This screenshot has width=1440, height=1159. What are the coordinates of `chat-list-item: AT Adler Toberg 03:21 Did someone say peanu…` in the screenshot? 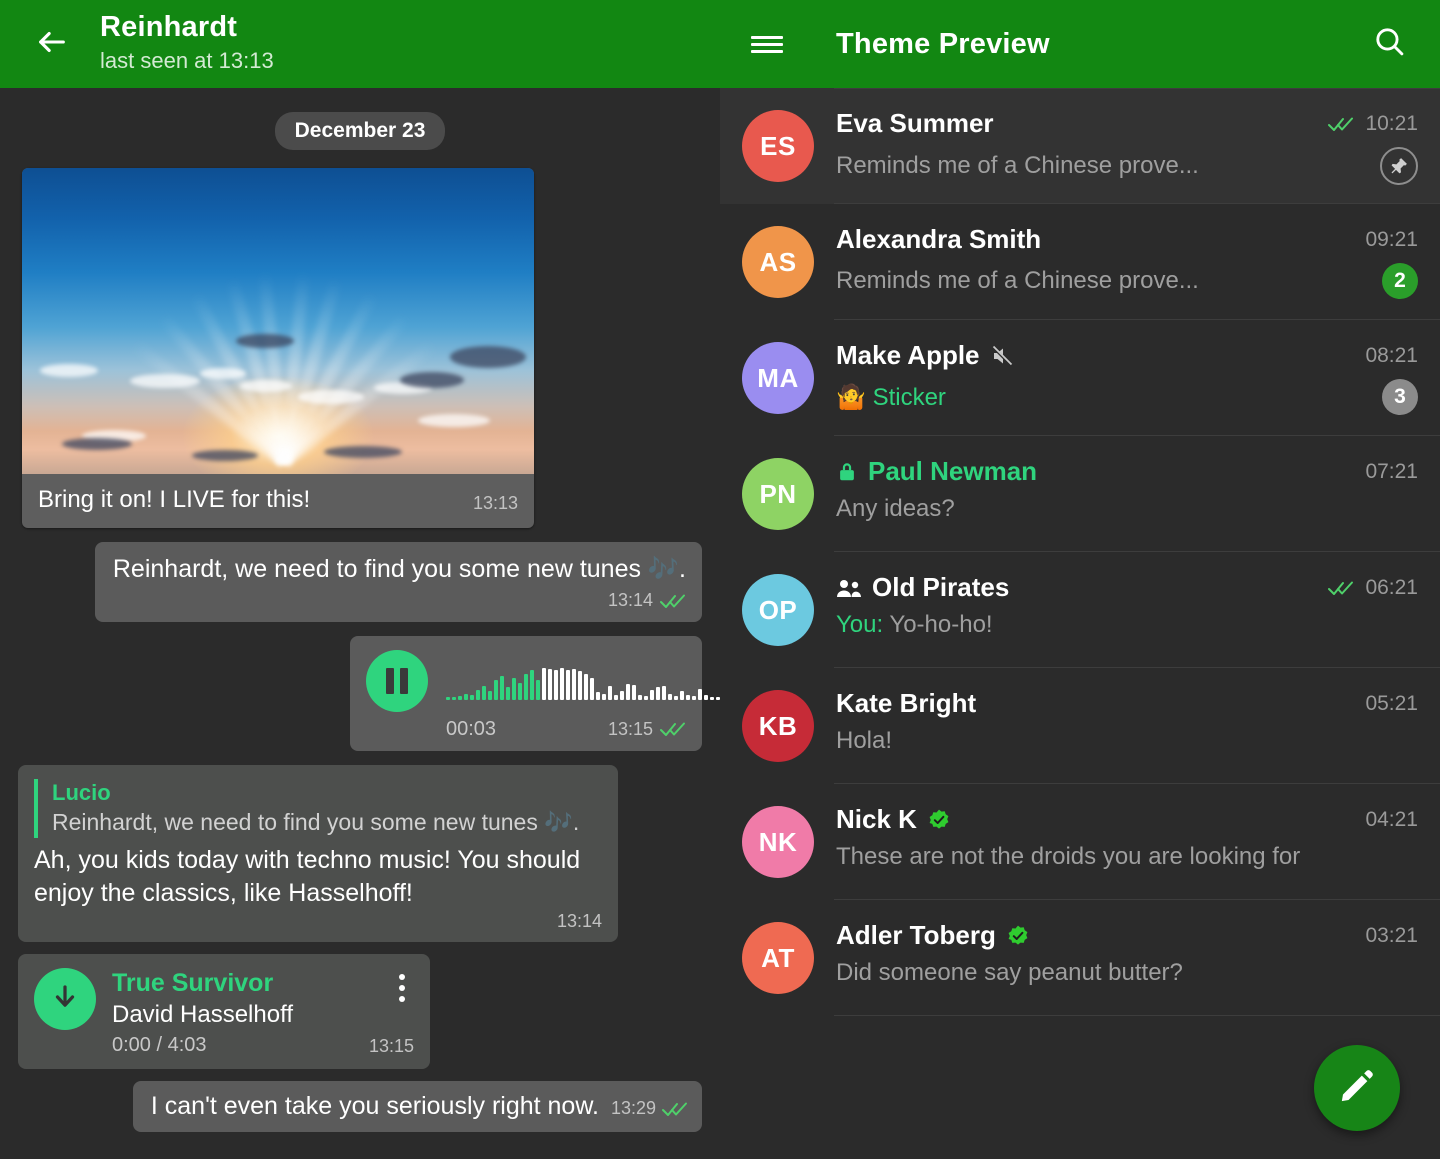 It's located at (1080, 958).